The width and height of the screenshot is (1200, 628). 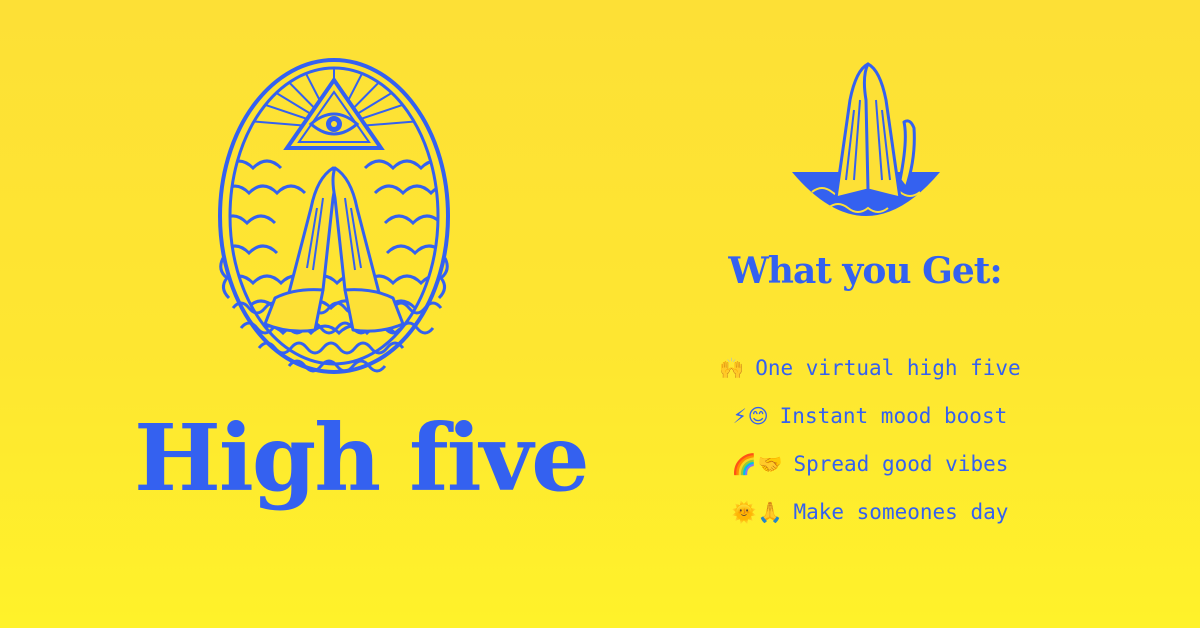 I want to click on benefits-heading: What you Get:, so click(x=865, y=271).